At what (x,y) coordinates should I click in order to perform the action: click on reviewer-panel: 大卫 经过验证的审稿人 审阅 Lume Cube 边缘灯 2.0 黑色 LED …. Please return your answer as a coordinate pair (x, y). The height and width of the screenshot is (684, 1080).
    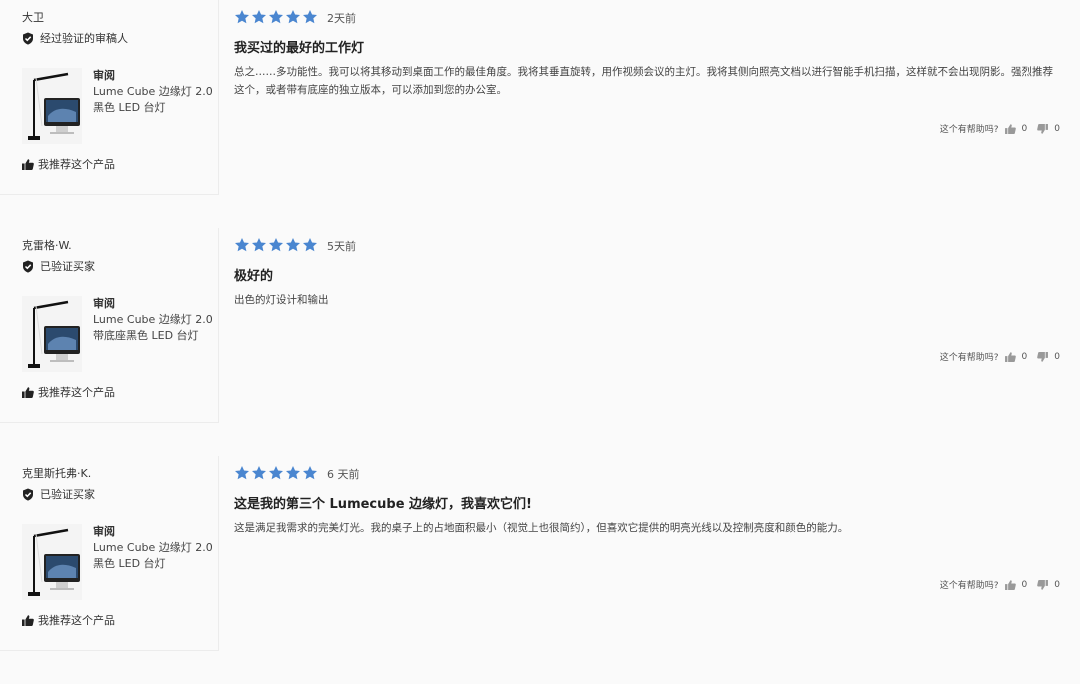
    Looking at the image, I should click on (109, 97).